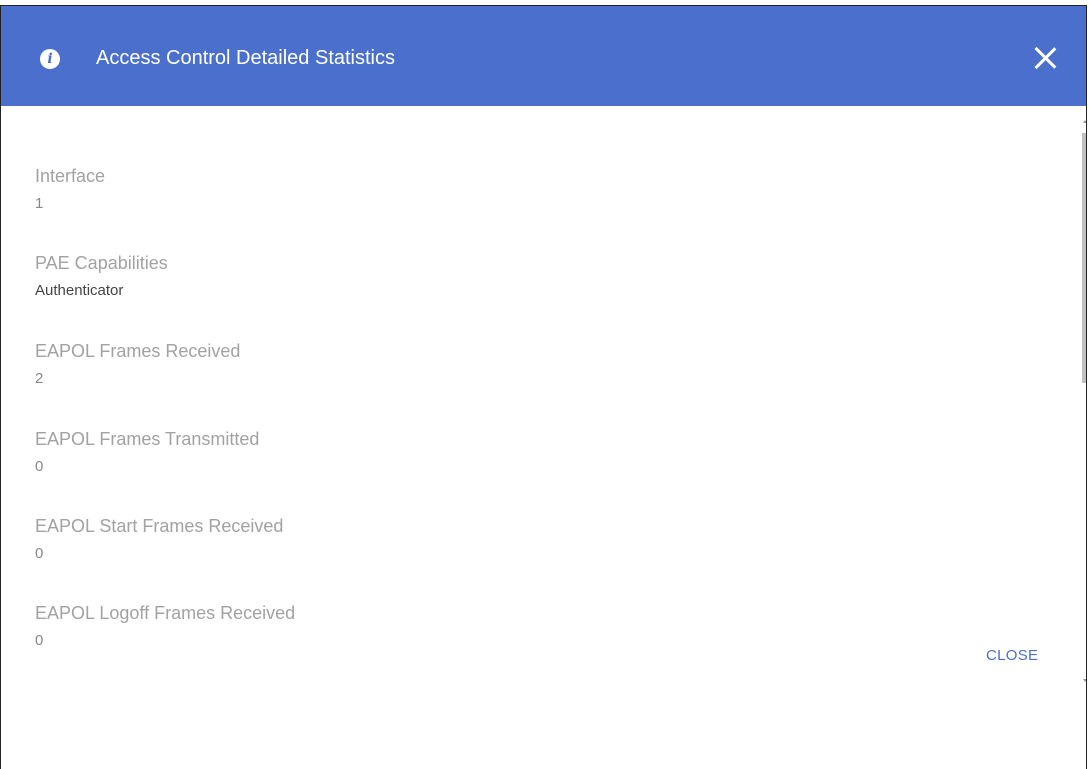 This screenshot has height=769, width=1089. What do you see at coordinates (147, 439) in the screenshot?
I see `field-label: EAPOL Frames Transmitted` at bounding box center [147, 439].